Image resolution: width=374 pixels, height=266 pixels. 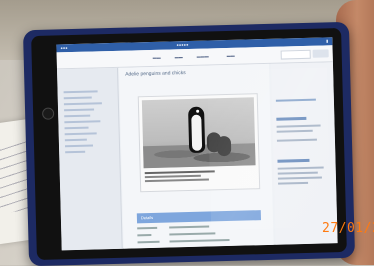 I want to click on home-button, so click(x=48, y=113).